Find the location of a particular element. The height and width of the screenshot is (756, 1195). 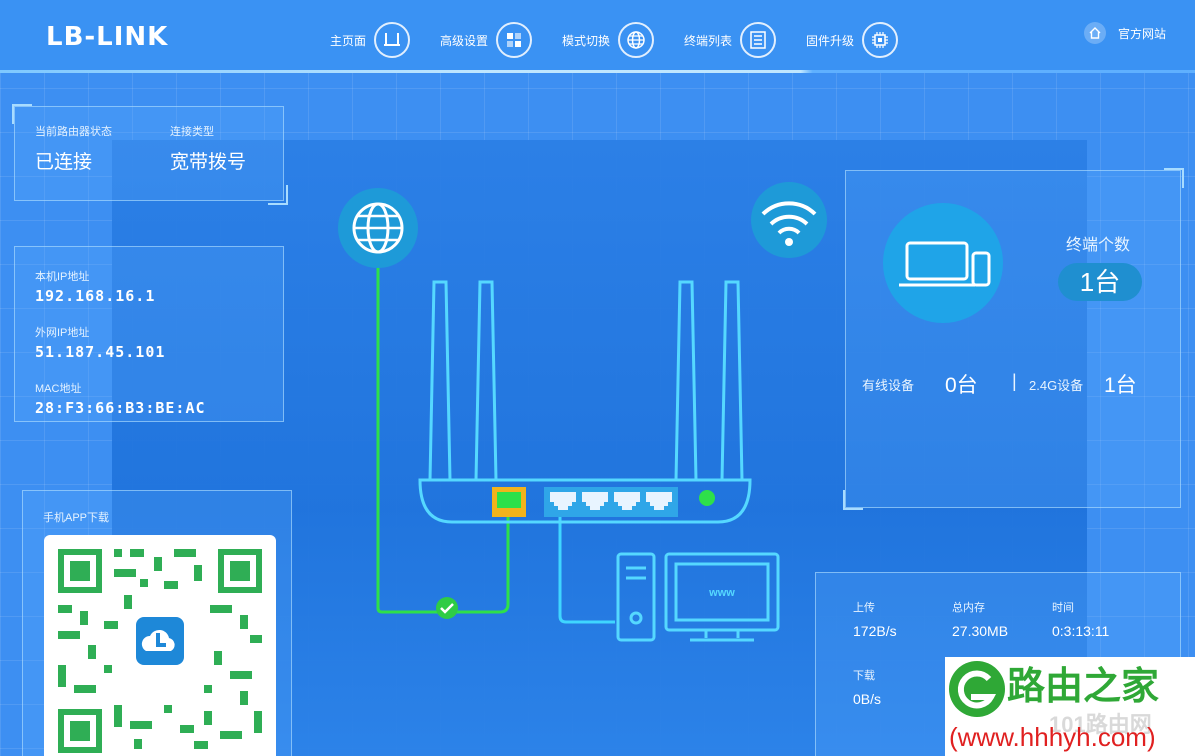

globe-icon is located at coordinates (636, 40).